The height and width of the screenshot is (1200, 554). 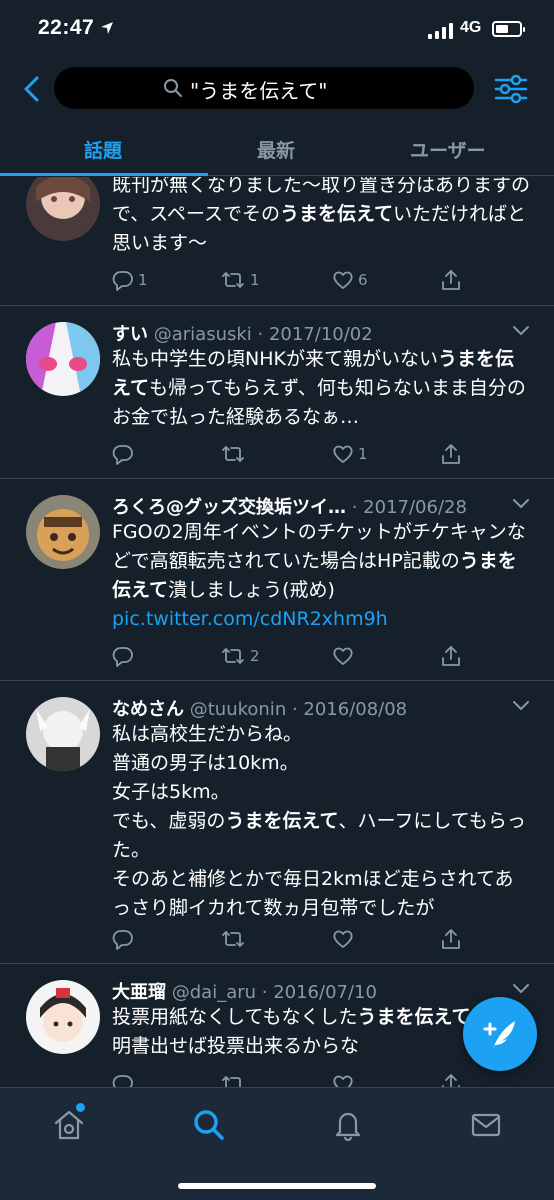 I want to click on search-highlight: うまを伝えて, so click(x=414, y=1017).